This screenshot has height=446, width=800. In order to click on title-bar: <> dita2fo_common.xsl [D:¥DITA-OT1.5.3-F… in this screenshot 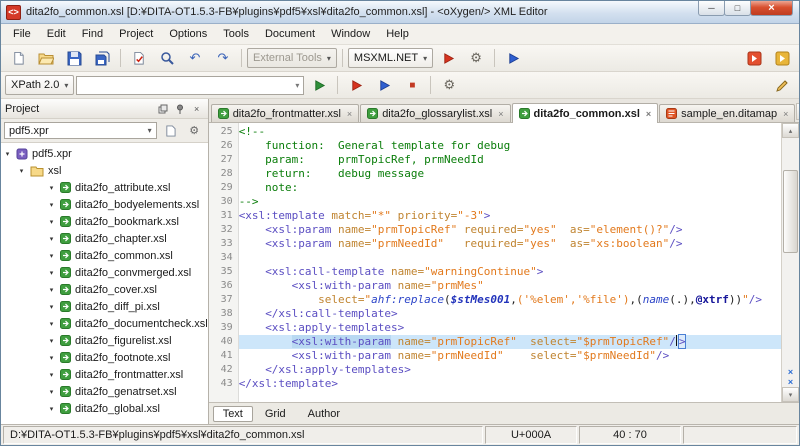, I will do `click(400, 12)`.